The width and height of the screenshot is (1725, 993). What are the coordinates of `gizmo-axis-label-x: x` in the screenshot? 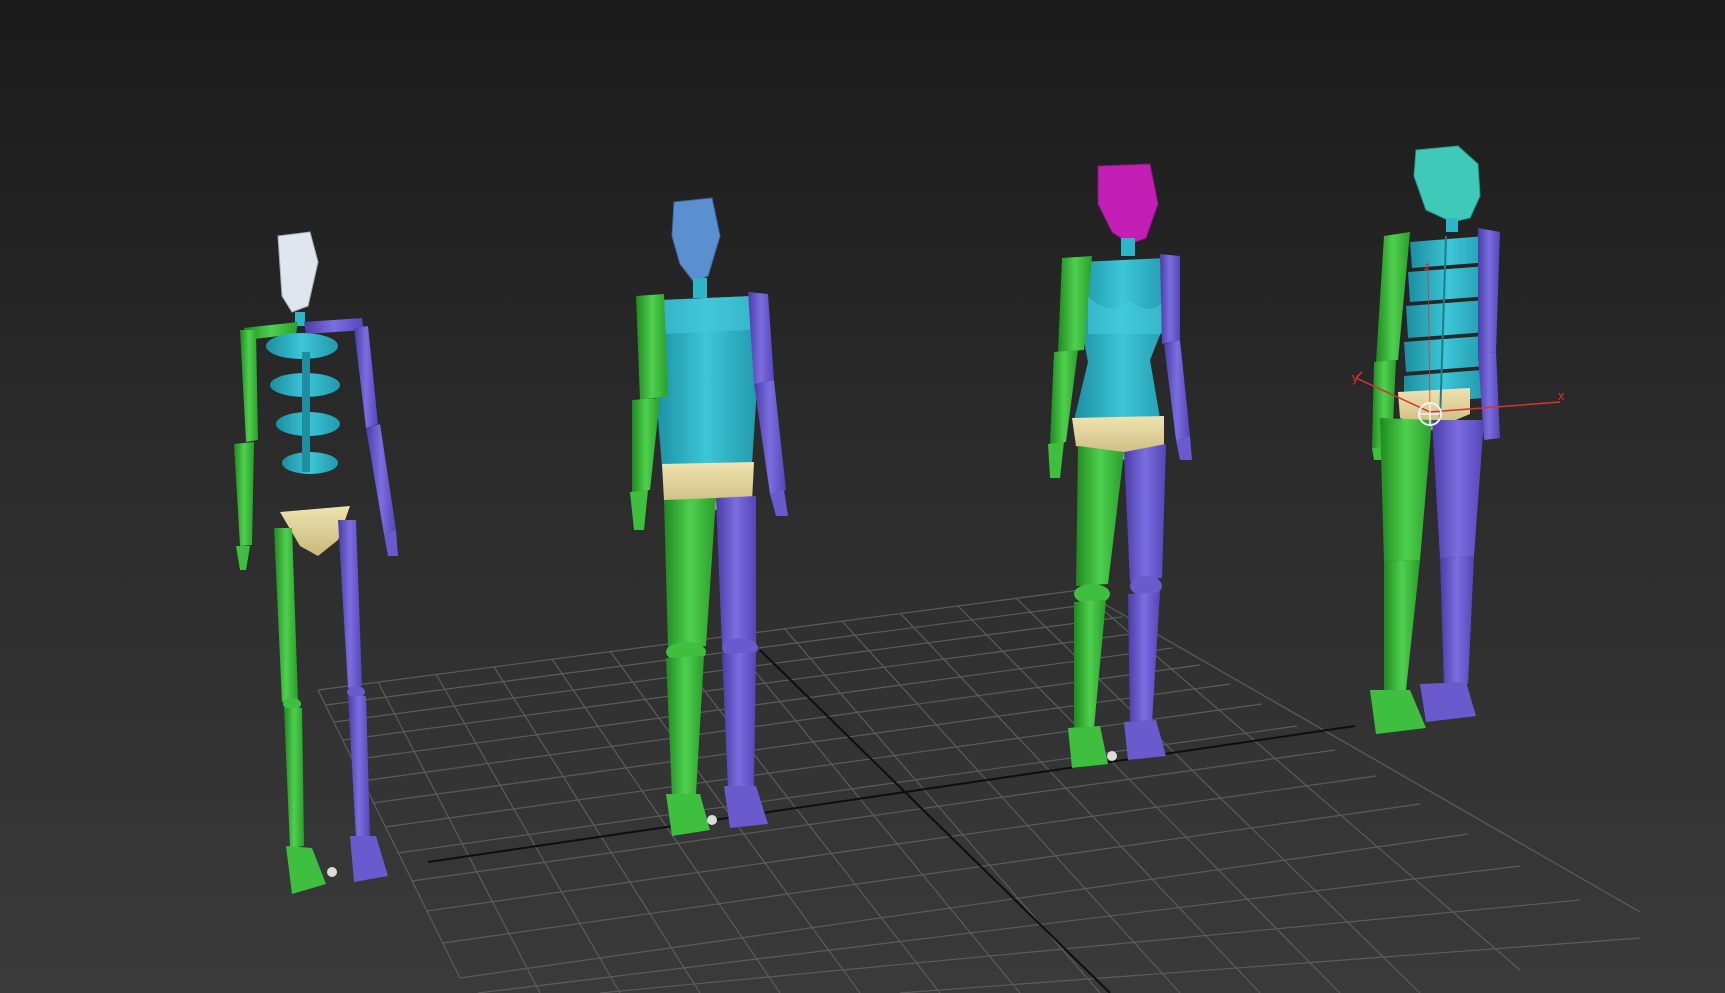 It's located at (1561, 395).